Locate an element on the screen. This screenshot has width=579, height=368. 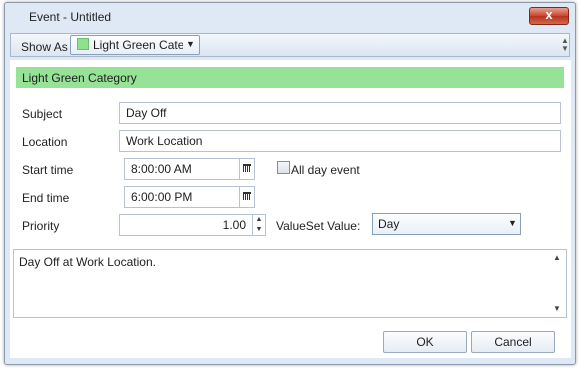
spin-up-icon: ▲ is located at coordinates (259, 219).